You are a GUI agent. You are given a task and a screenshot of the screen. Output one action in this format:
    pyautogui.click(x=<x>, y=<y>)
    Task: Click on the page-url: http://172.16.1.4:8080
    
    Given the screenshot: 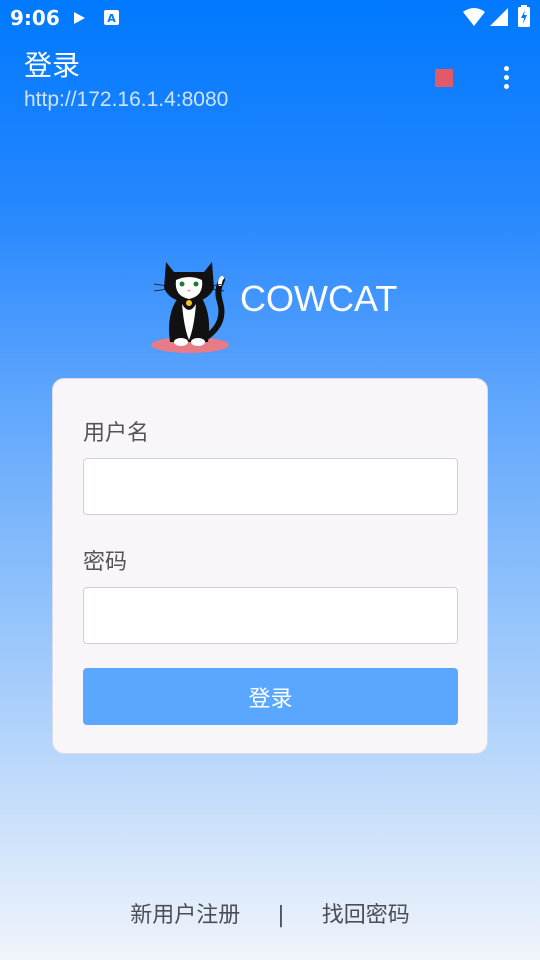 What is the action you would take?
    pyautogui.click(x=126, y=99)
    